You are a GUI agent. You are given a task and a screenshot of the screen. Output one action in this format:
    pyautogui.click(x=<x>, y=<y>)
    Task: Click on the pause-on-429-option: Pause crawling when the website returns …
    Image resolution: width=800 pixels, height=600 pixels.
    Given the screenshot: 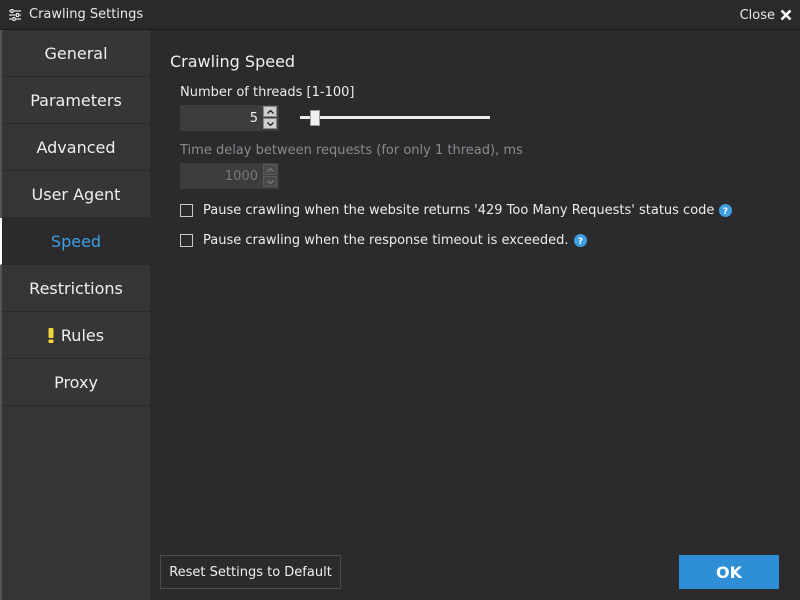 What is the action you would take?
    pyautogui.click(x=456, y=210)
    